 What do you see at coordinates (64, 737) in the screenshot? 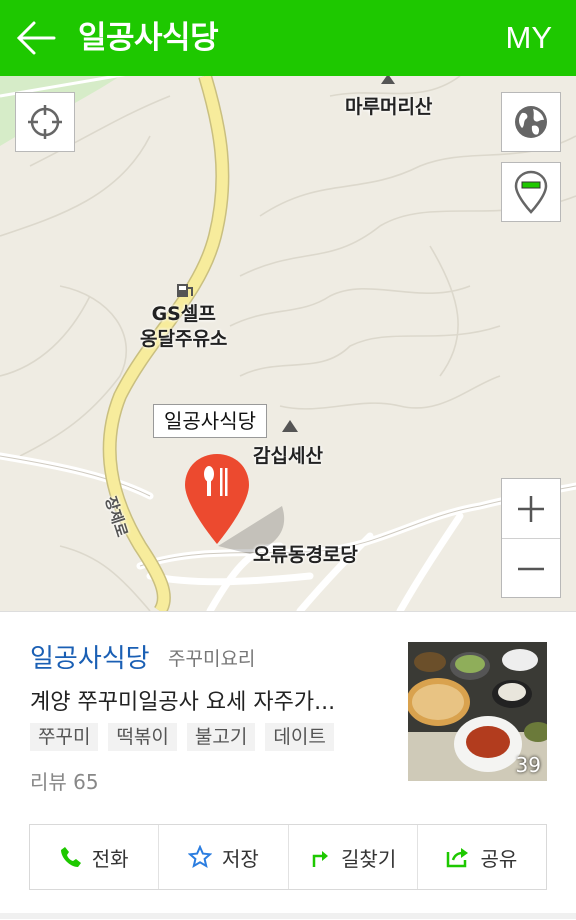
I see `tag: 쭈꾸미` at bounding box center [64, 737].